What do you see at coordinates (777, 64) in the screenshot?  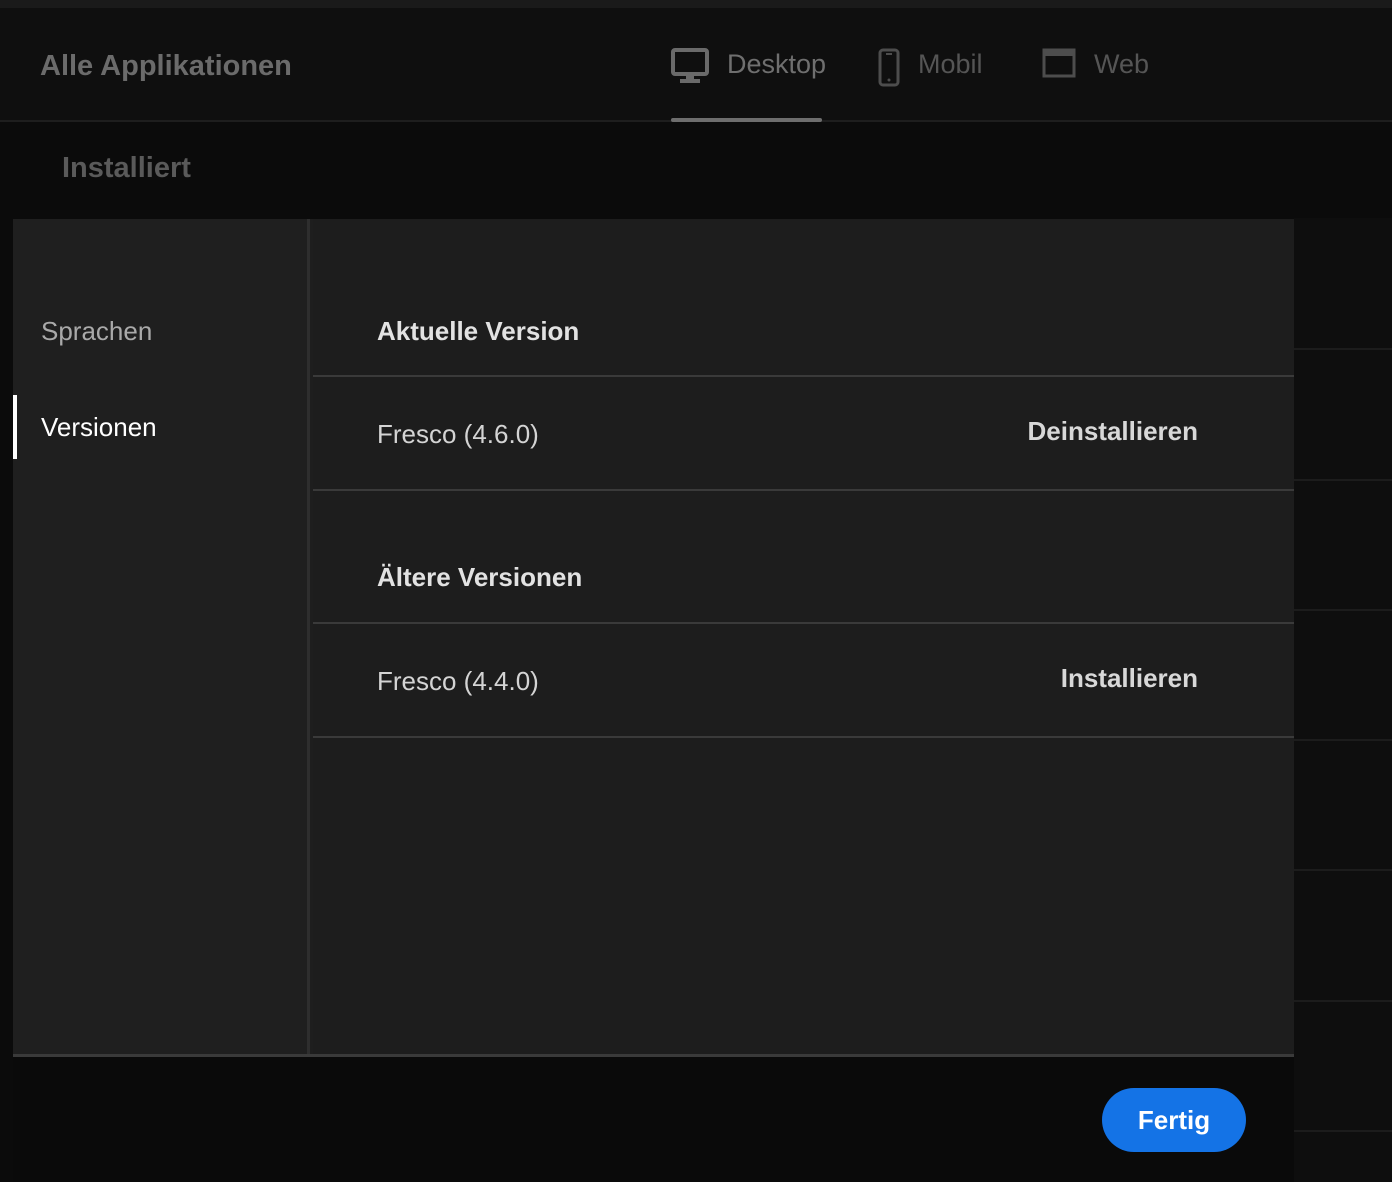 I see `tab-desktop-label: Desktop` at bounding box center [777, 64].